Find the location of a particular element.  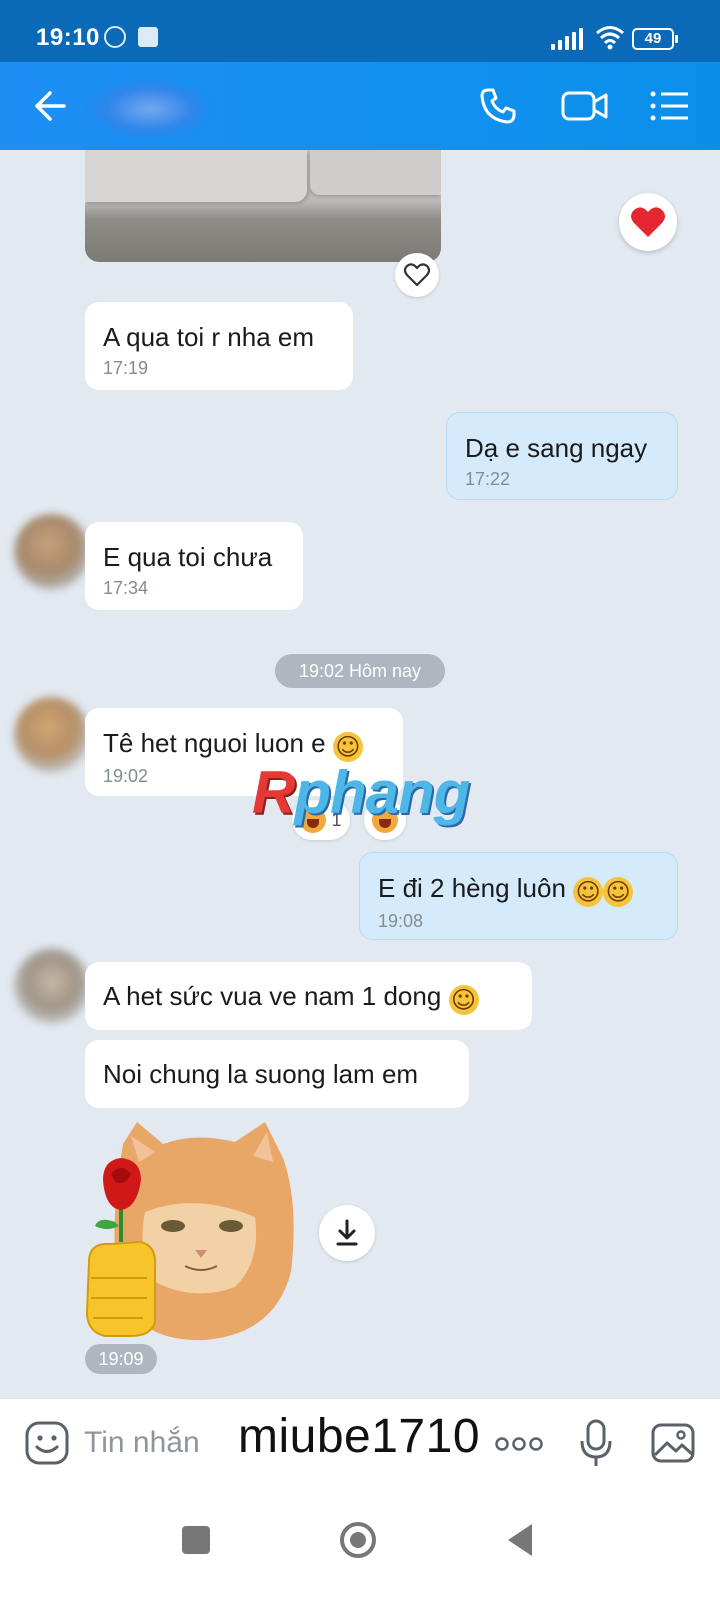

video-camera-icon is located at coordinates (585, 106).